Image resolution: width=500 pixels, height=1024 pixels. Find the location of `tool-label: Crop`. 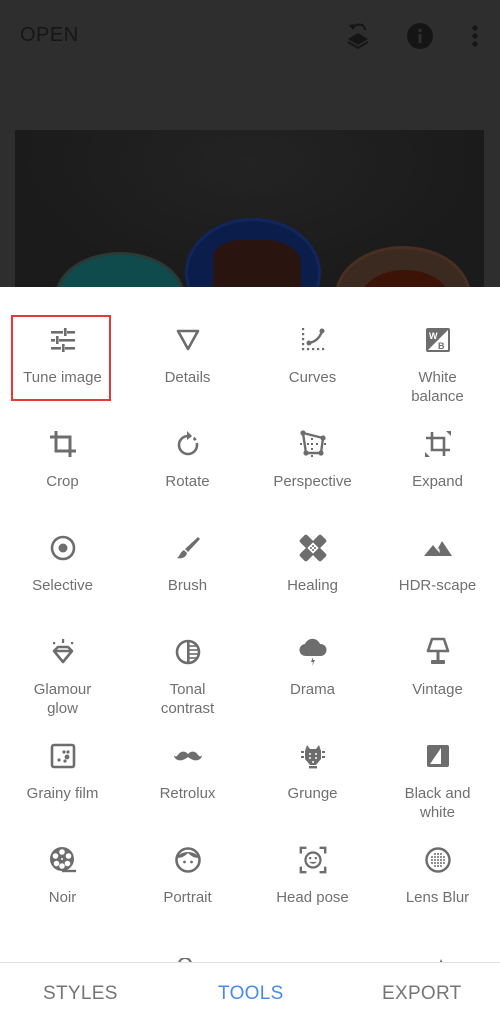

tool-label: Crop is located at coordinates (62, 481).